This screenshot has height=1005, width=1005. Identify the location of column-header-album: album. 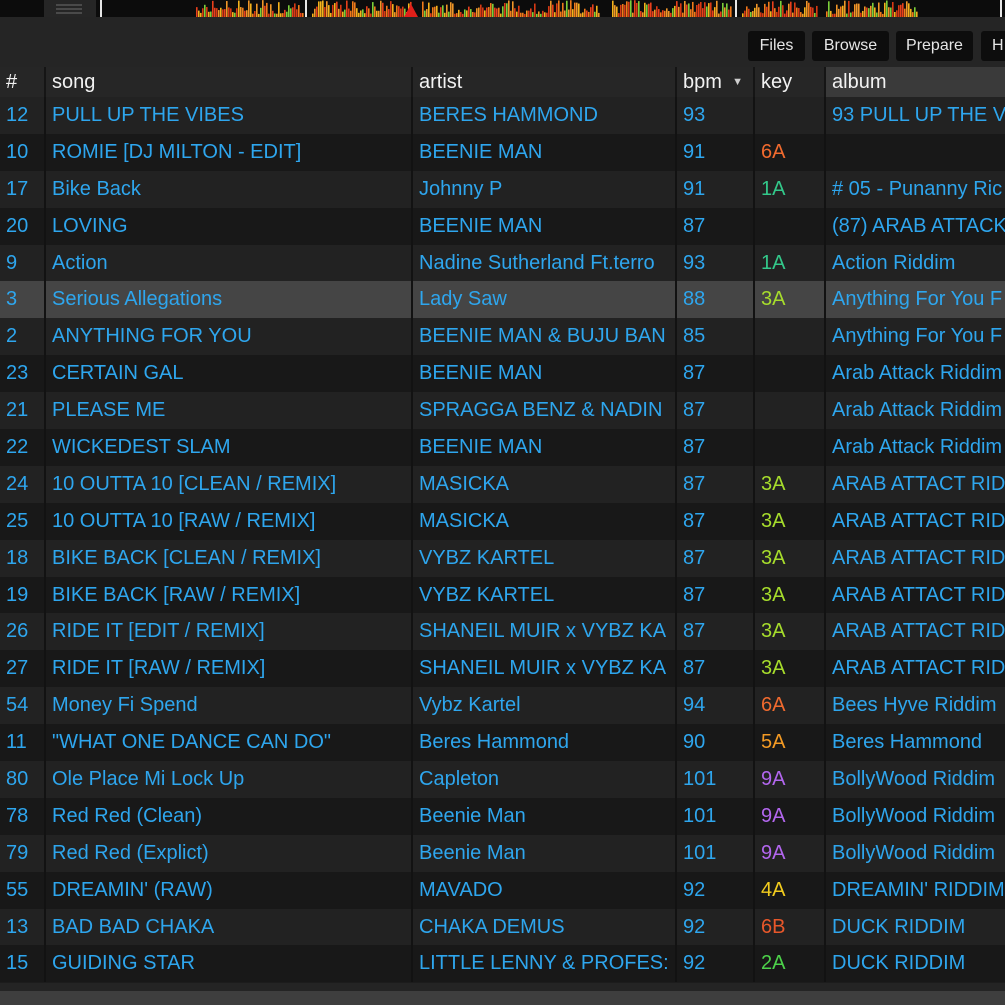
(915, 82).